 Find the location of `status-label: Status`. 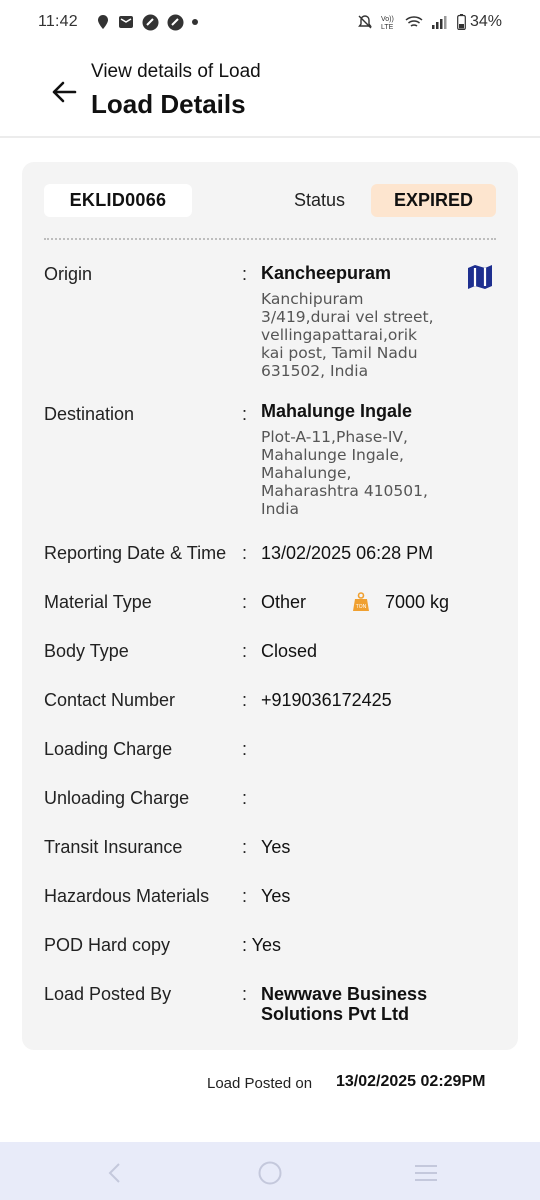

status-label: Status is located at coordinates (320, 200).